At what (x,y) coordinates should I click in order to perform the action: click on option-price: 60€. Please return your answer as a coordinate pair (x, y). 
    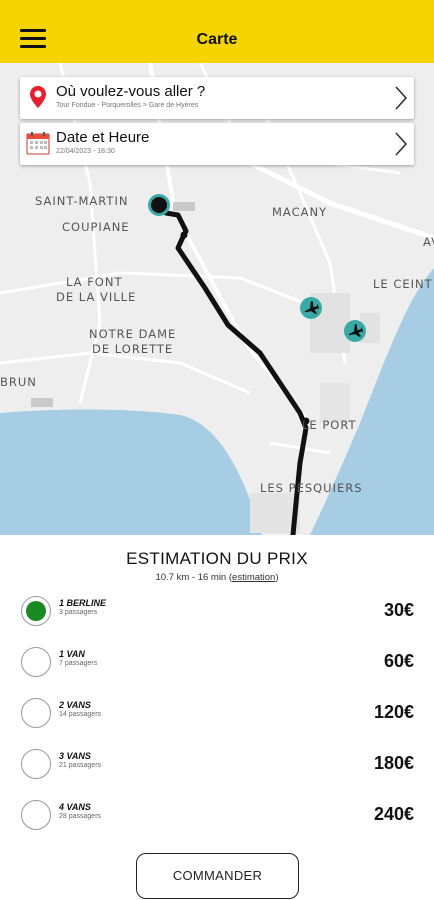
    Looking at the image, I should click on (398, 661).